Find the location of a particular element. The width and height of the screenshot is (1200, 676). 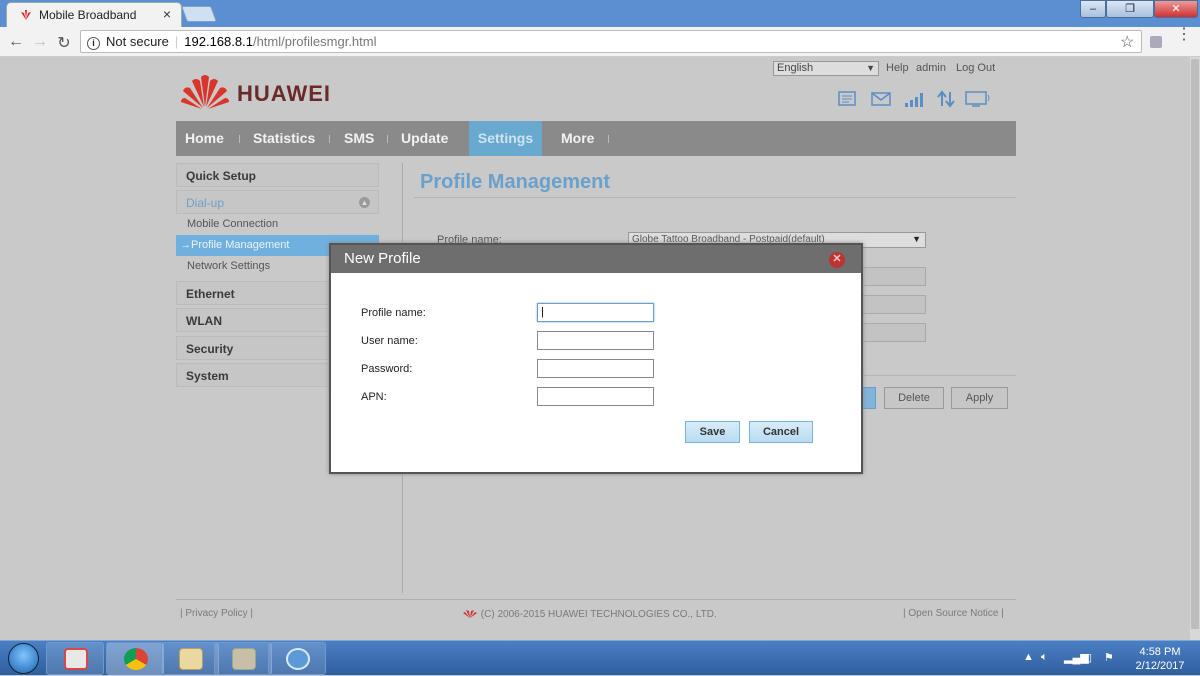

page-scrollbar is located at coordinates (1195, 348).